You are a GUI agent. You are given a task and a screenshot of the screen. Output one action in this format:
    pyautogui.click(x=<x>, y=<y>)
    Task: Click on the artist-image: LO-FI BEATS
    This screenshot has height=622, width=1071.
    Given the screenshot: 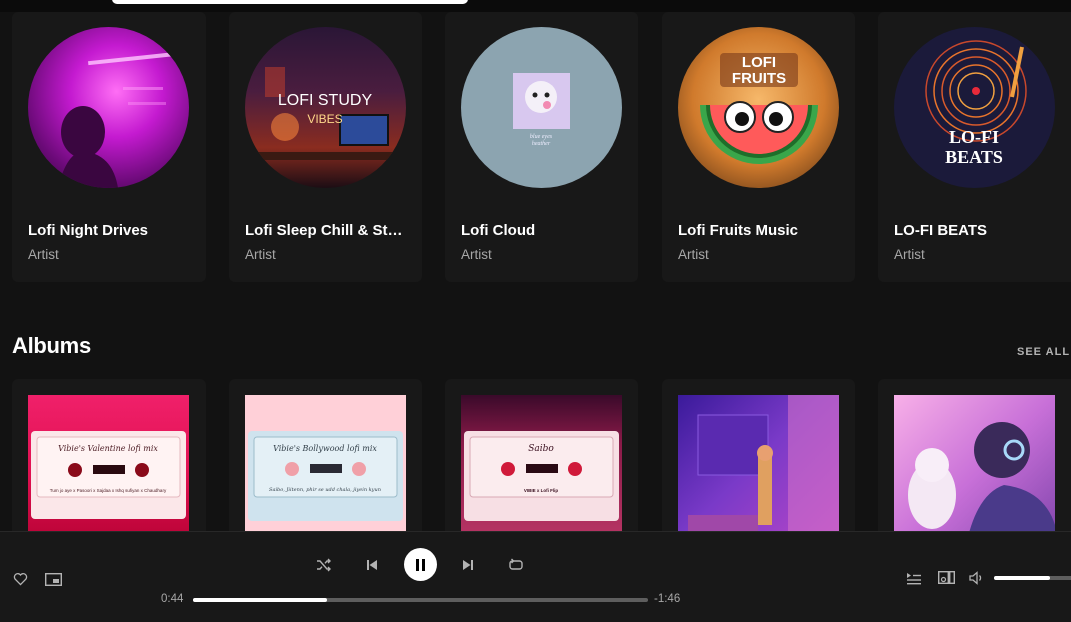 What is the action you would take?
    pyautogui.click(x=974, y=107)
    